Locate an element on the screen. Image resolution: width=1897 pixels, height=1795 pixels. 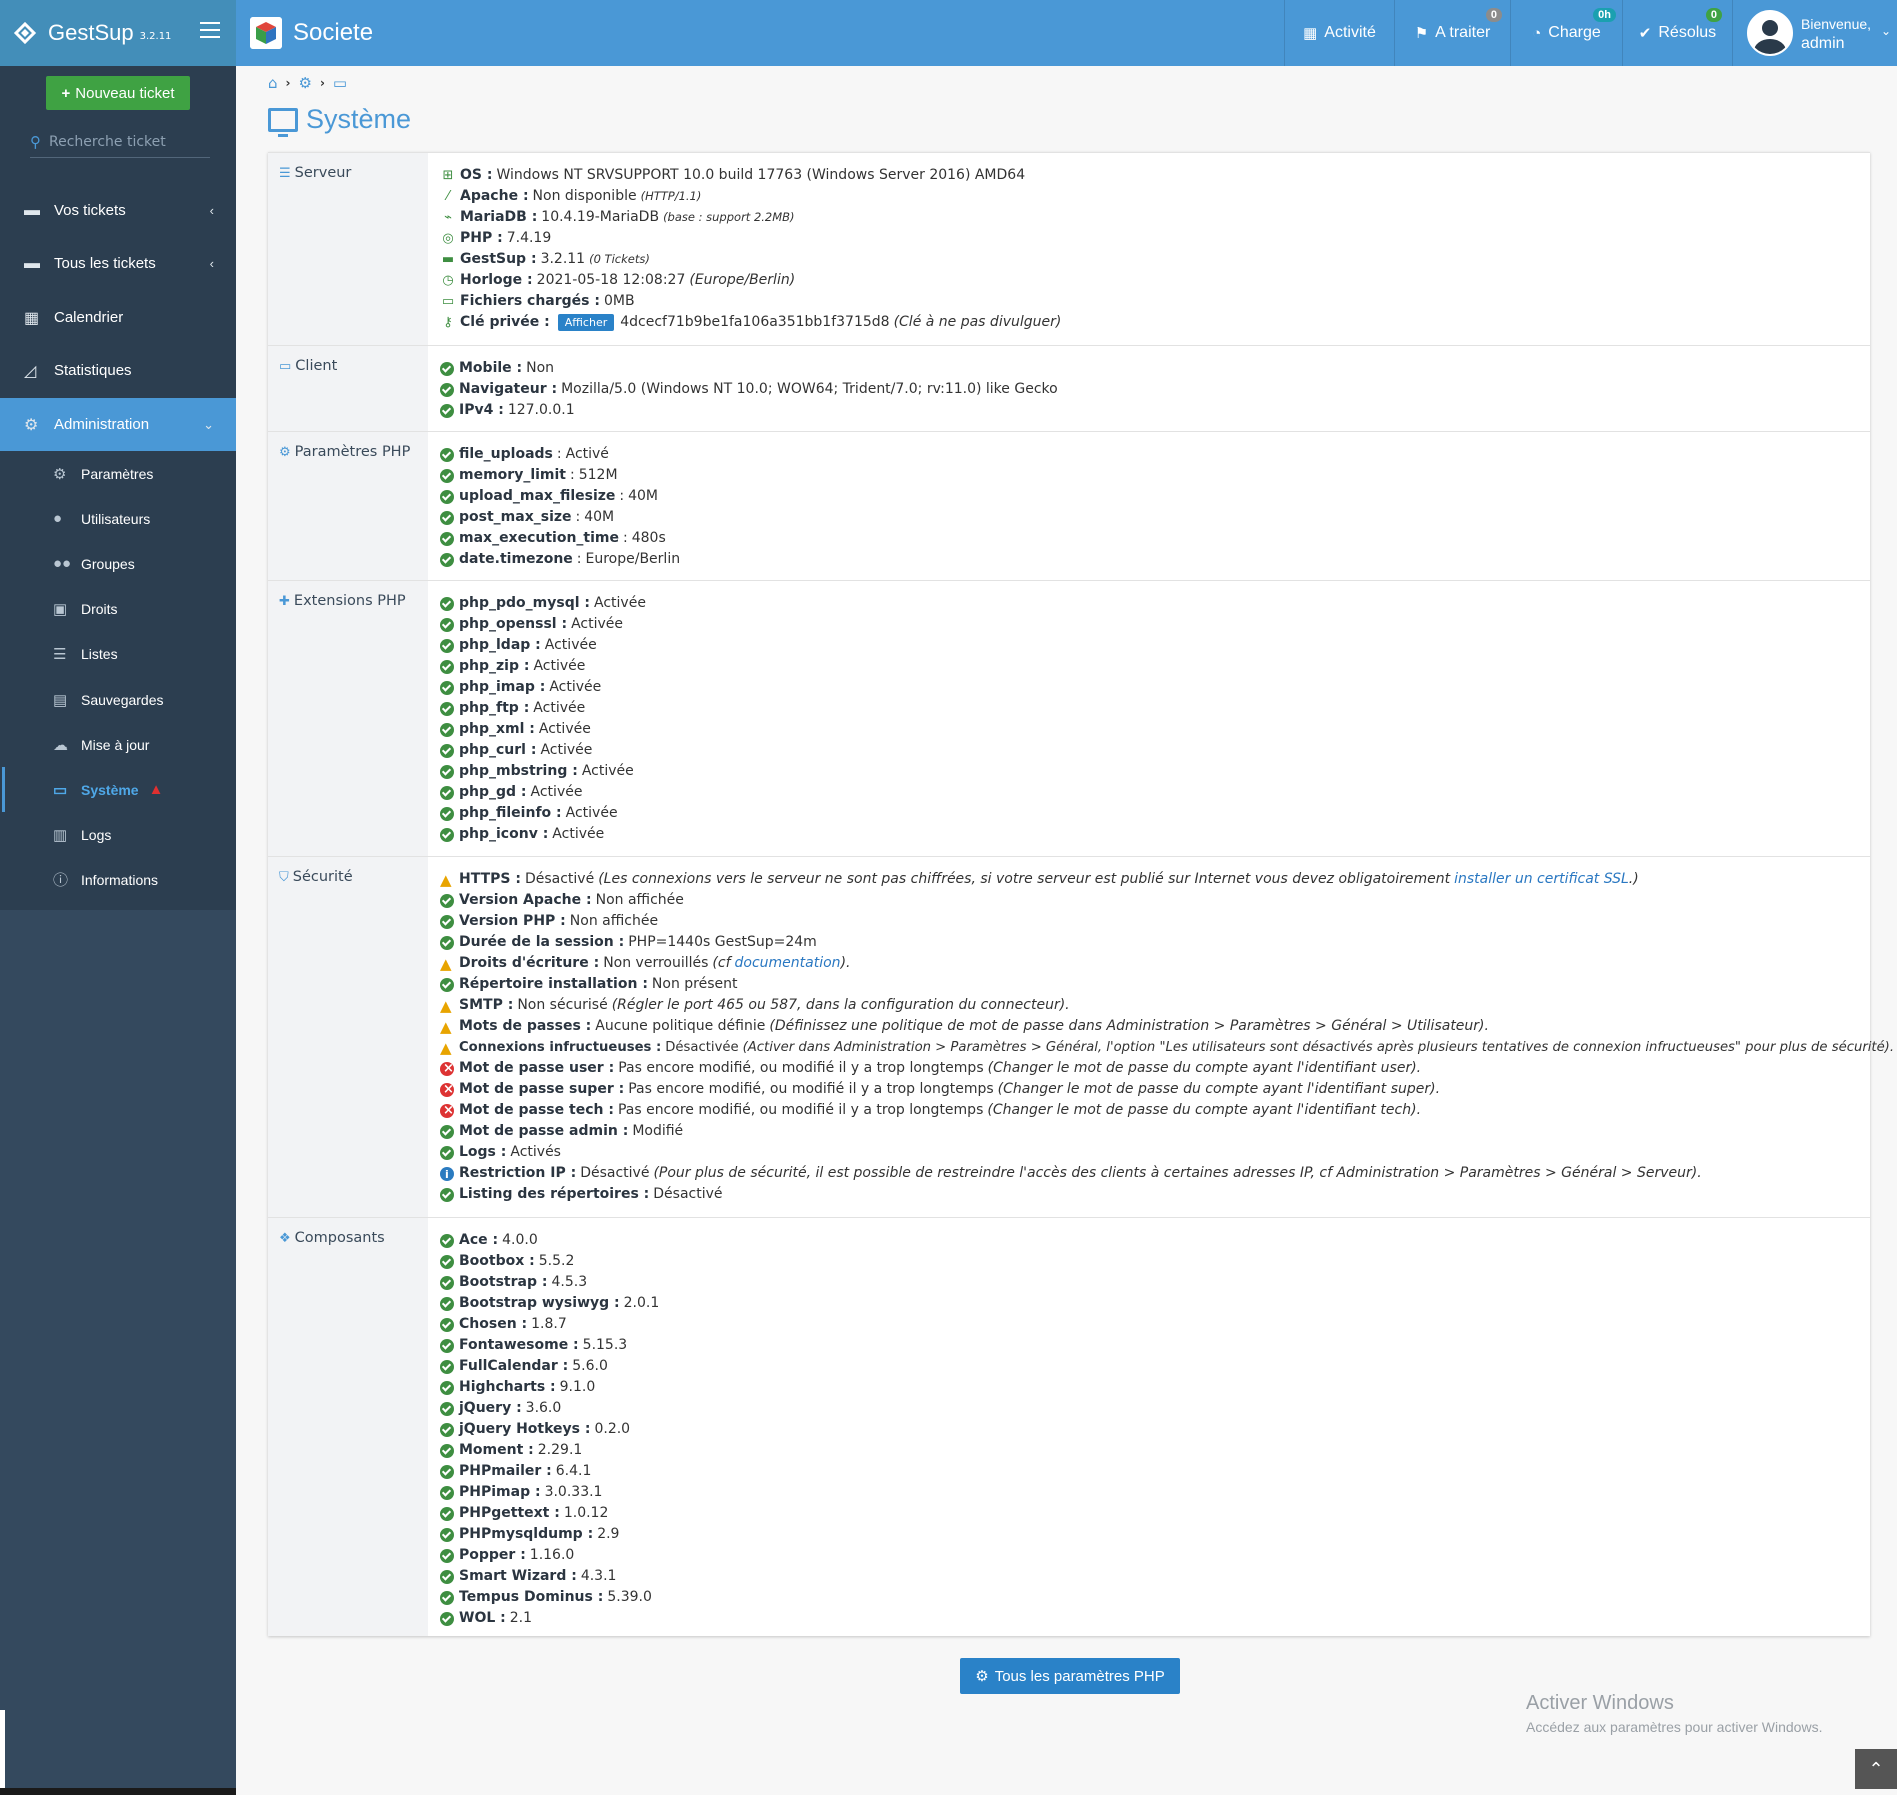
info-icon: ⓘ is located at coordinates (61, 880).